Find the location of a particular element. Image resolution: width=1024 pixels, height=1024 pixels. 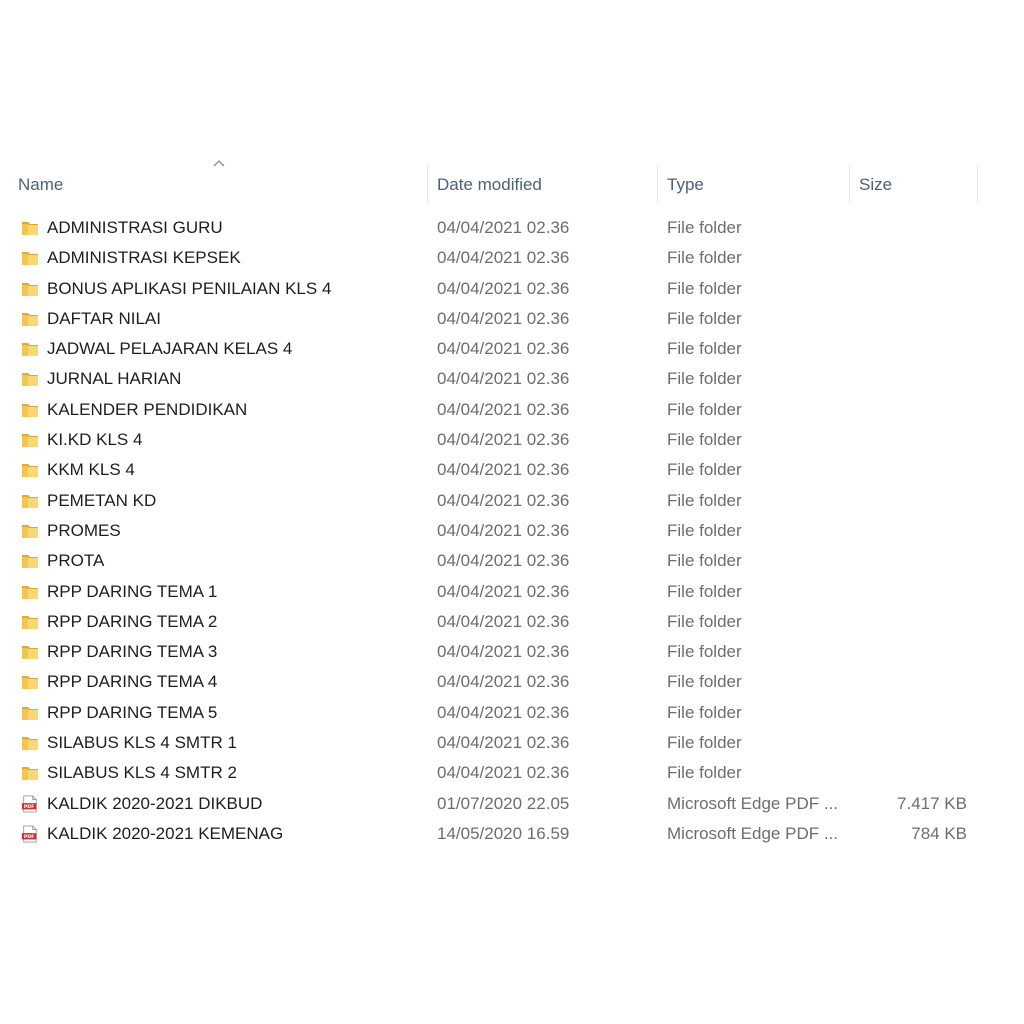

column-header-type: Type is located at coordinates (753, 184).